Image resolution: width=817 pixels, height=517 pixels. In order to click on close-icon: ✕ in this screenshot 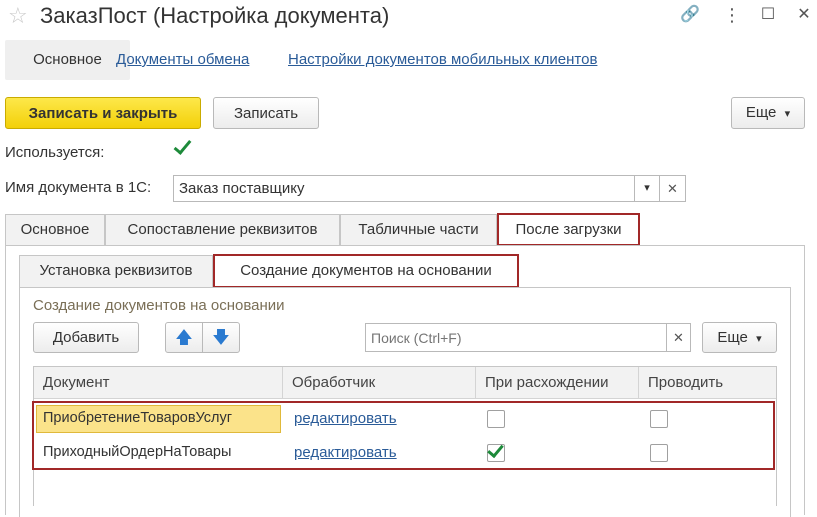, I will do `click(804, 15)`.